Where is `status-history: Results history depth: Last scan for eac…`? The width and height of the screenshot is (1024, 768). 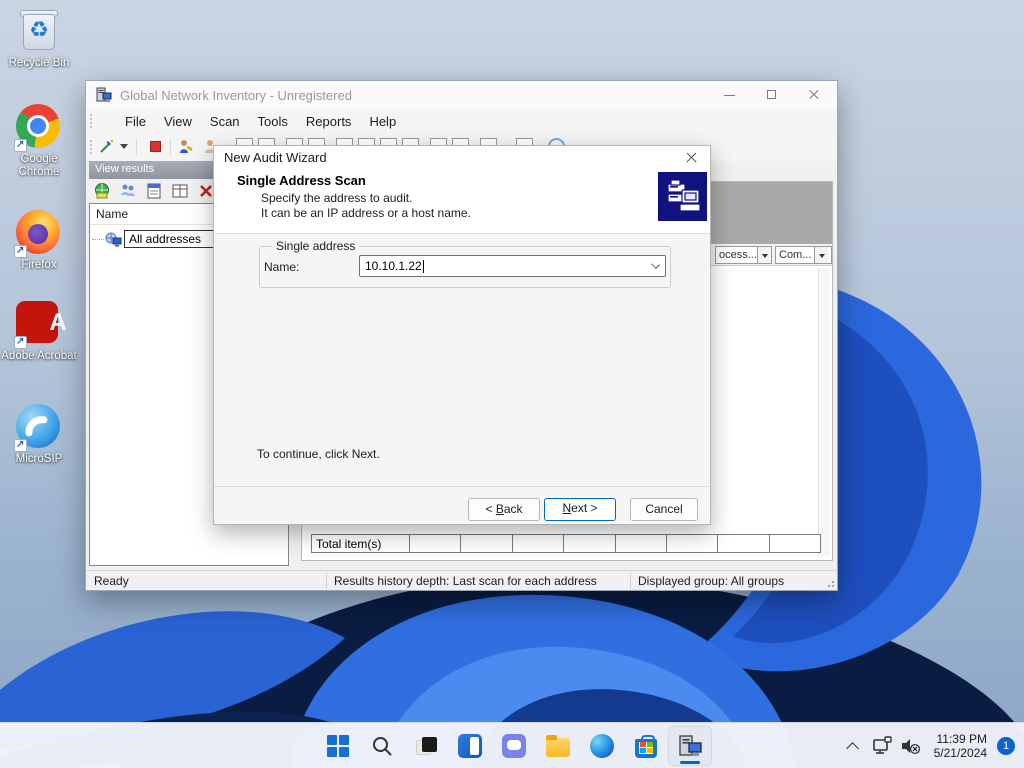 status-history: Results history depth: Last scan for eac… is located at coordinates (465, 581).